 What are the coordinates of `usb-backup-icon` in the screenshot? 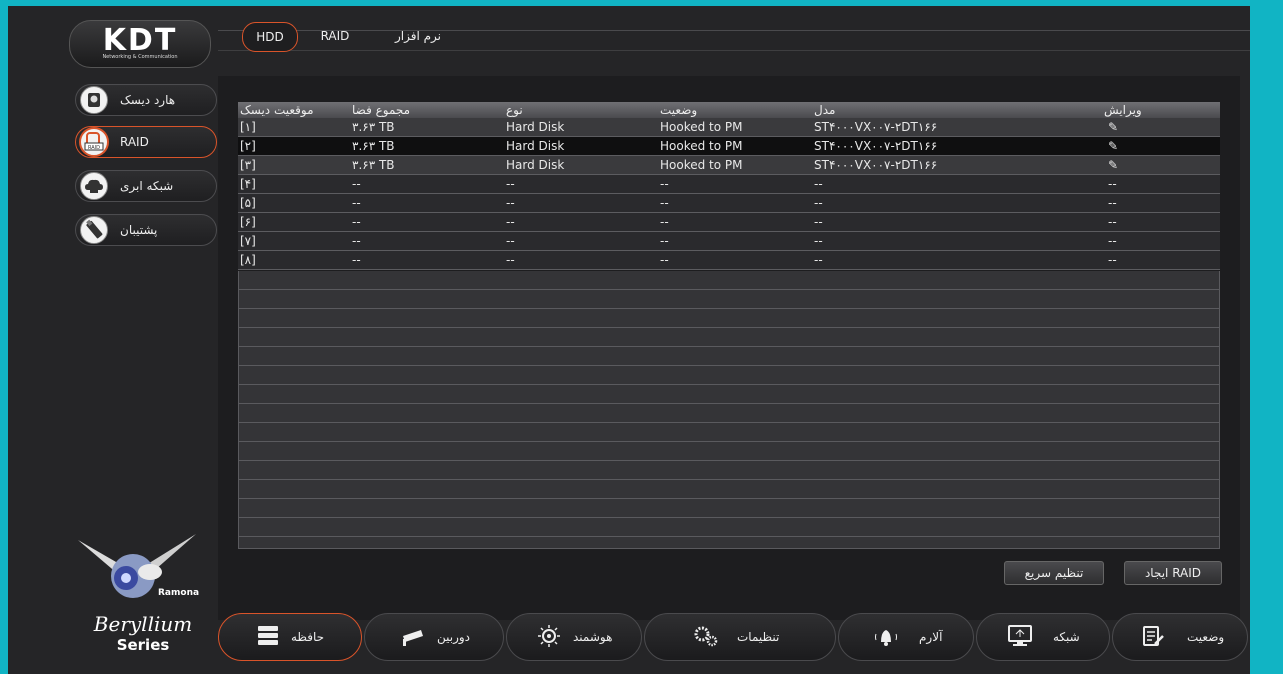 It's located at (94, 230).